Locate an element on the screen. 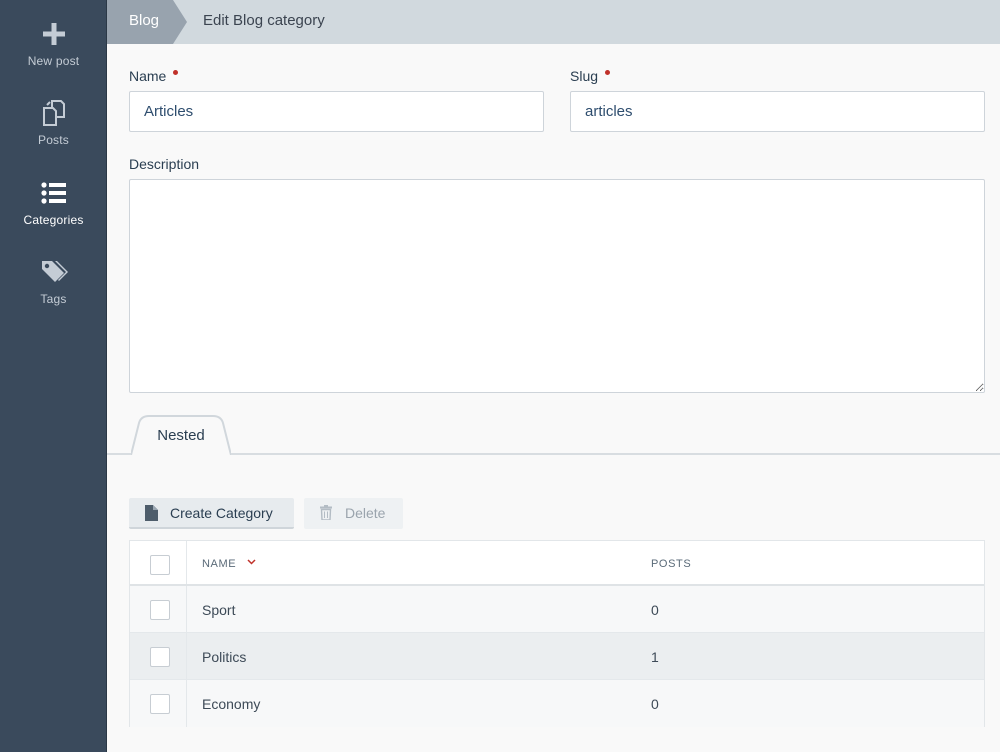 Image resolution: width=1000 pixels, height=752 pixels. sidebar-item-posts: Posts is located at coordinates (53, 123).